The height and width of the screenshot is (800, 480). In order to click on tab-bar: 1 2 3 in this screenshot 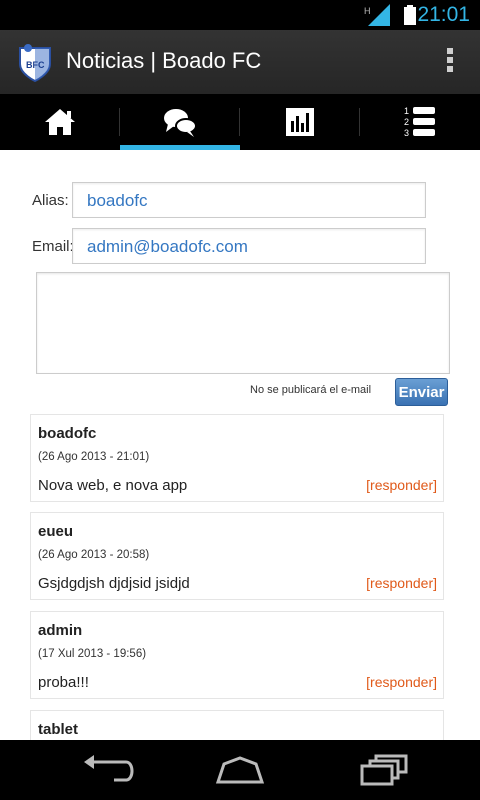, I will do `click(240, 122)`.